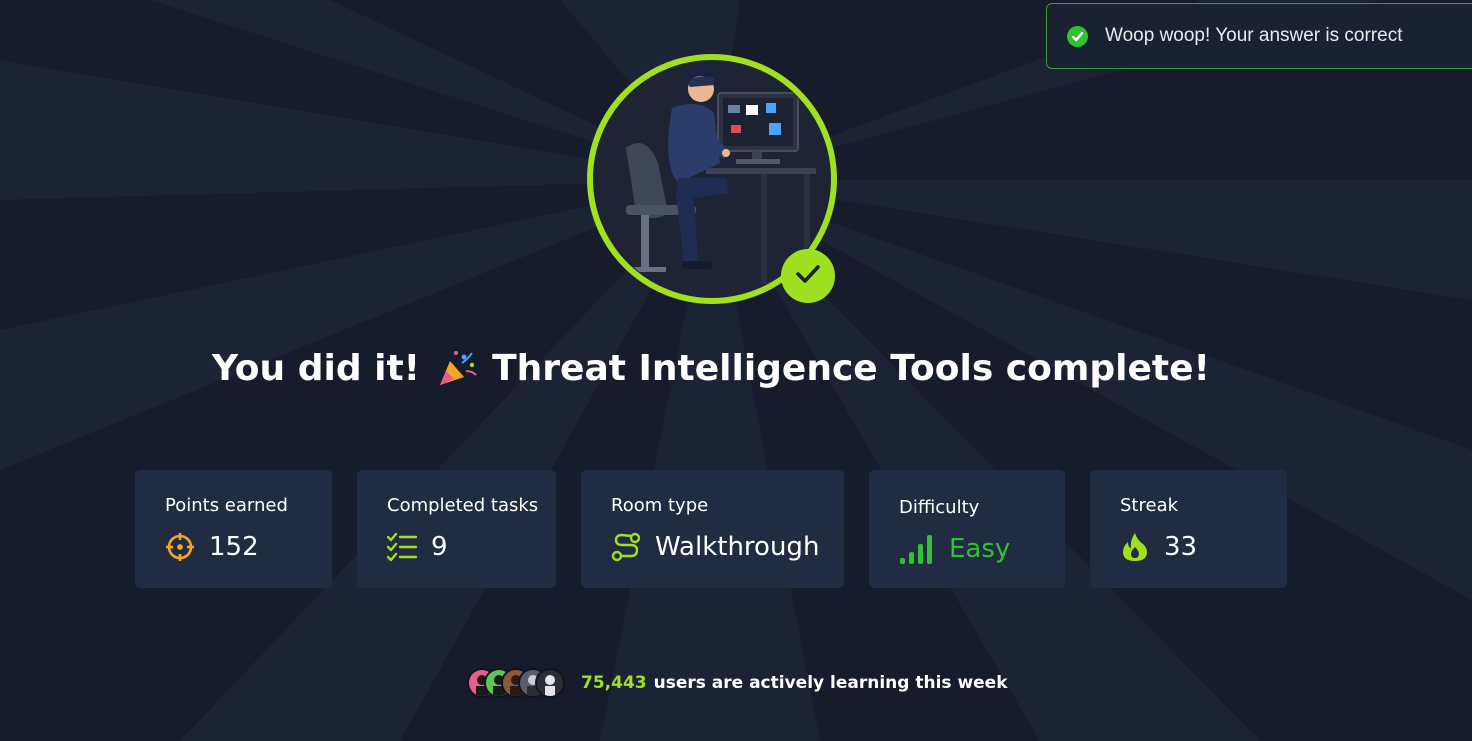 This screenshot has width=1472, height=741. What do you see at coordinates (980, 549) in the screenshot?
I see `difficulty-value: Easy` at bounding box center [980, 549].